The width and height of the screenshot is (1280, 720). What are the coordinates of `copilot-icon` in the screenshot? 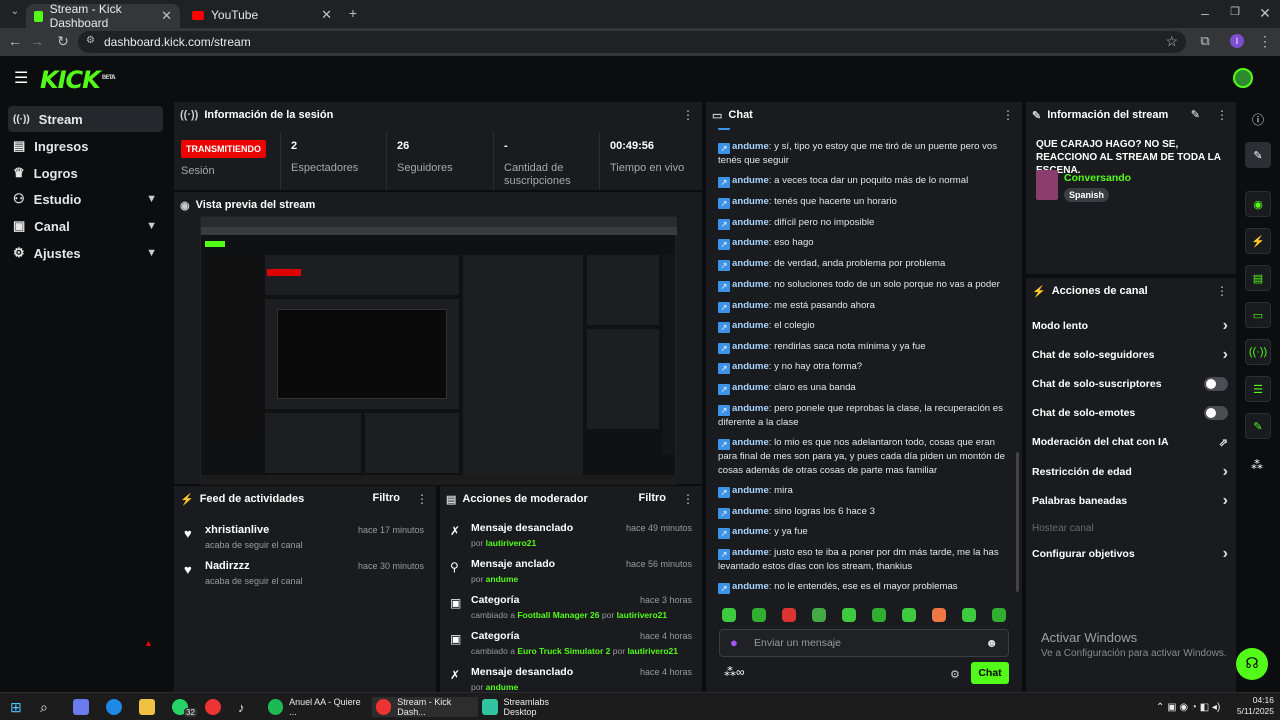 It's located at (81, 707).